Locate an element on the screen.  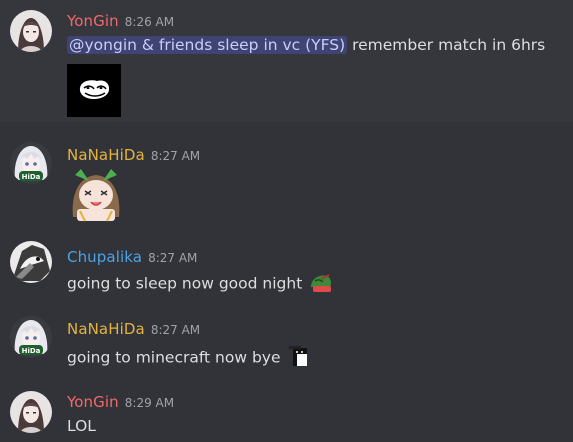
message-text: remember match in 6hrs is located at coordinates (446, 45).